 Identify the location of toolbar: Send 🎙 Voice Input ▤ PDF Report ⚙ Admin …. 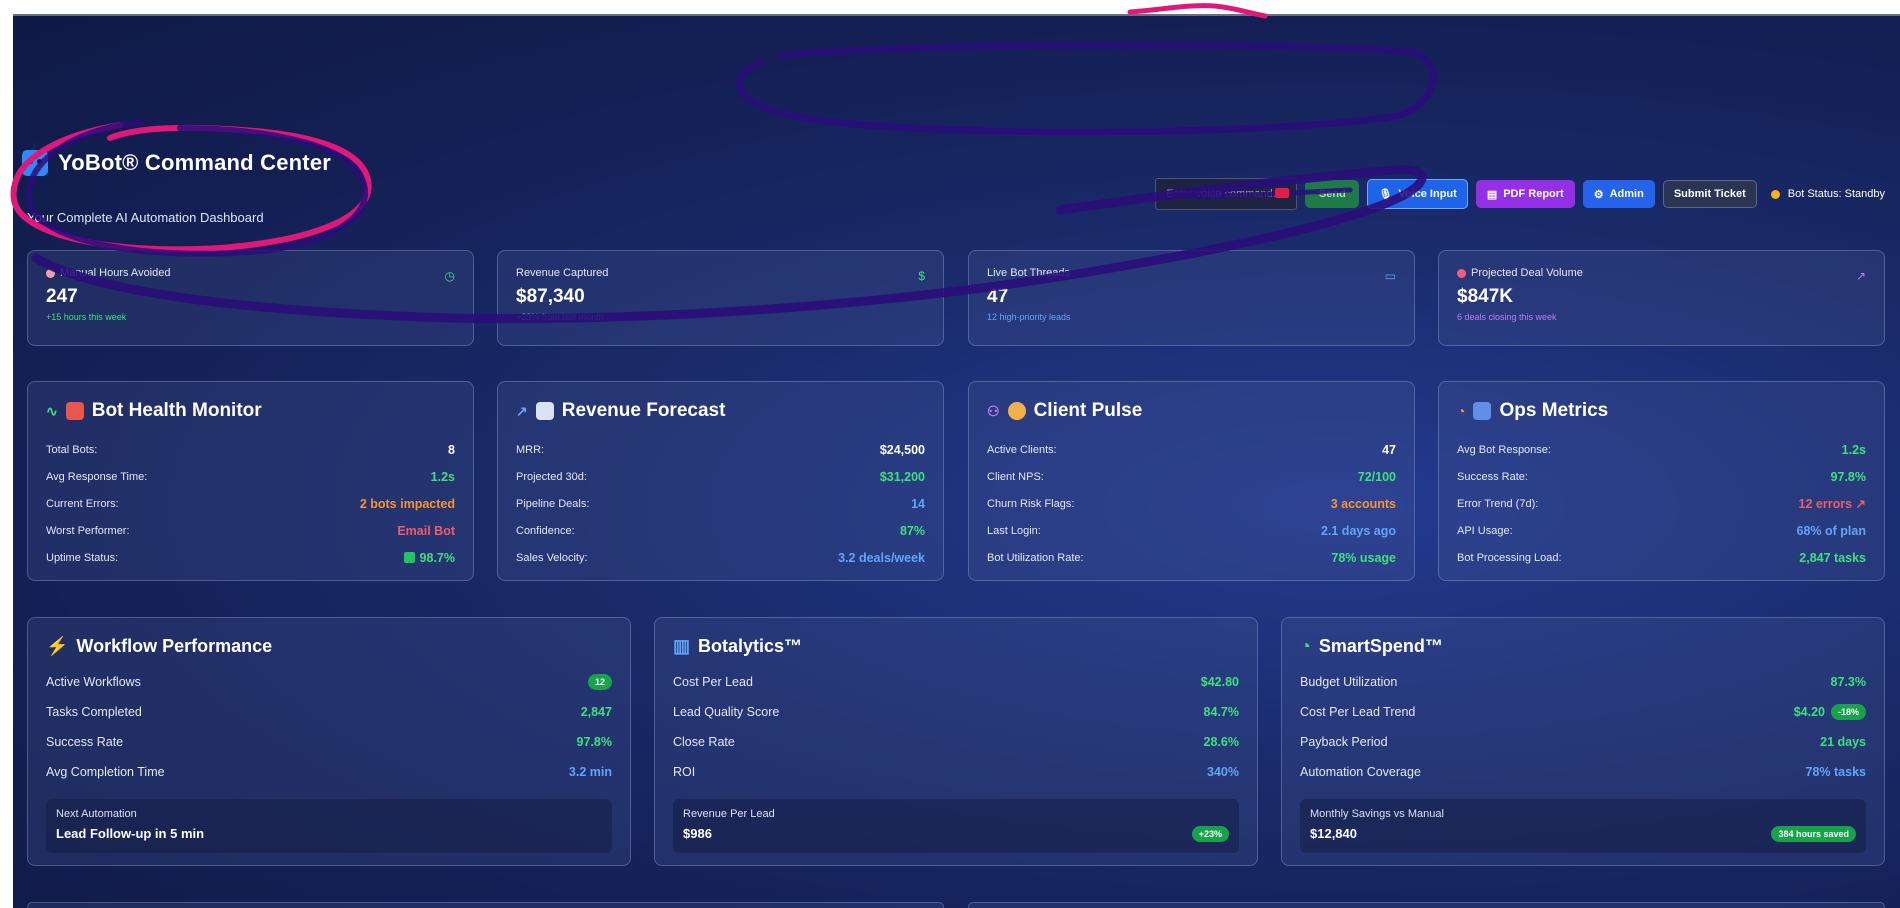
(1520, 194).